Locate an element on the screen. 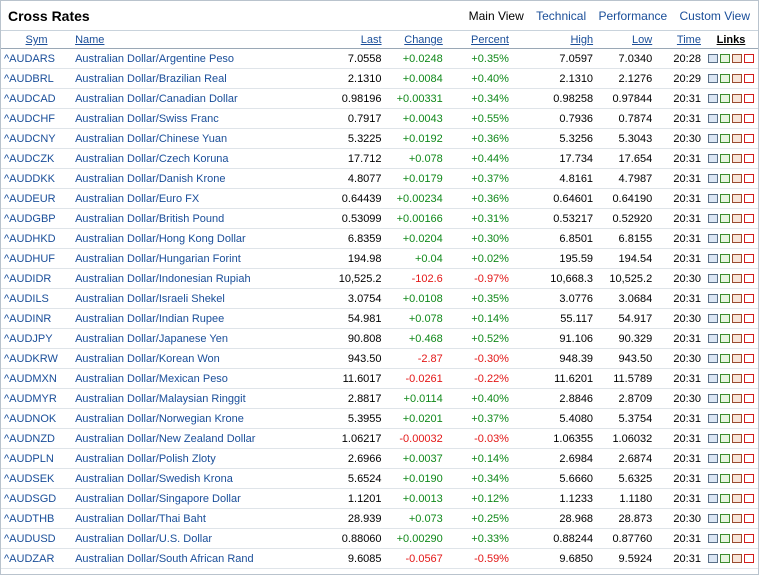 The width and height of the screenshot is (759, 575). cell-name: Australian Dollar/Hong Kong Dollar is located at coordinates (204, 238).